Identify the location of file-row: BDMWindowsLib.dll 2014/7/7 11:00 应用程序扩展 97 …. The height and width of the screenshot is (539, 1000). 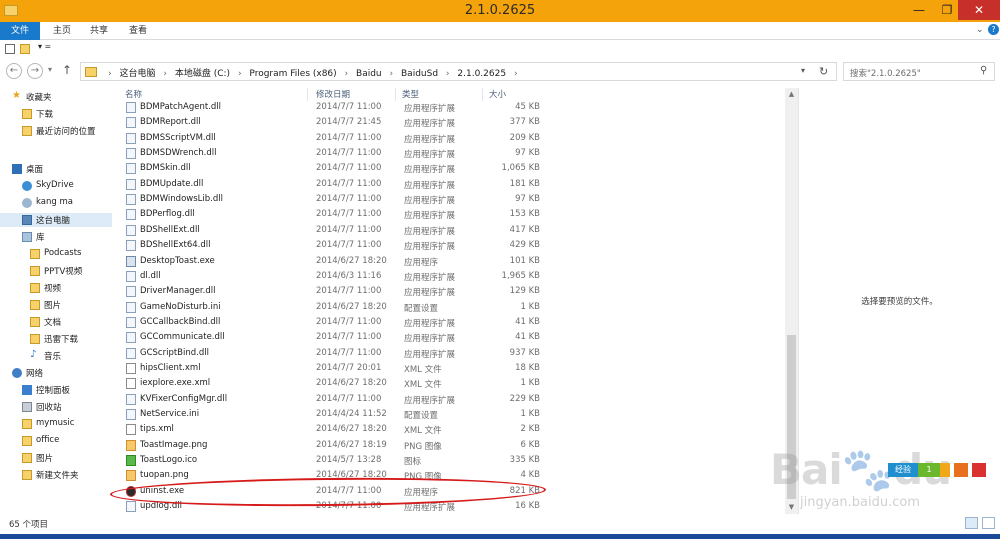
(449, 199).